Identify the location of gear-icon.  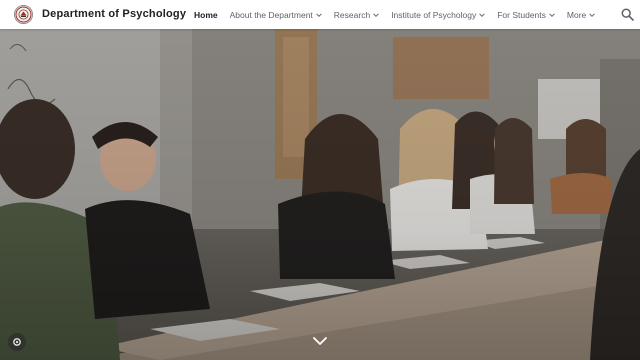
(17, 342).